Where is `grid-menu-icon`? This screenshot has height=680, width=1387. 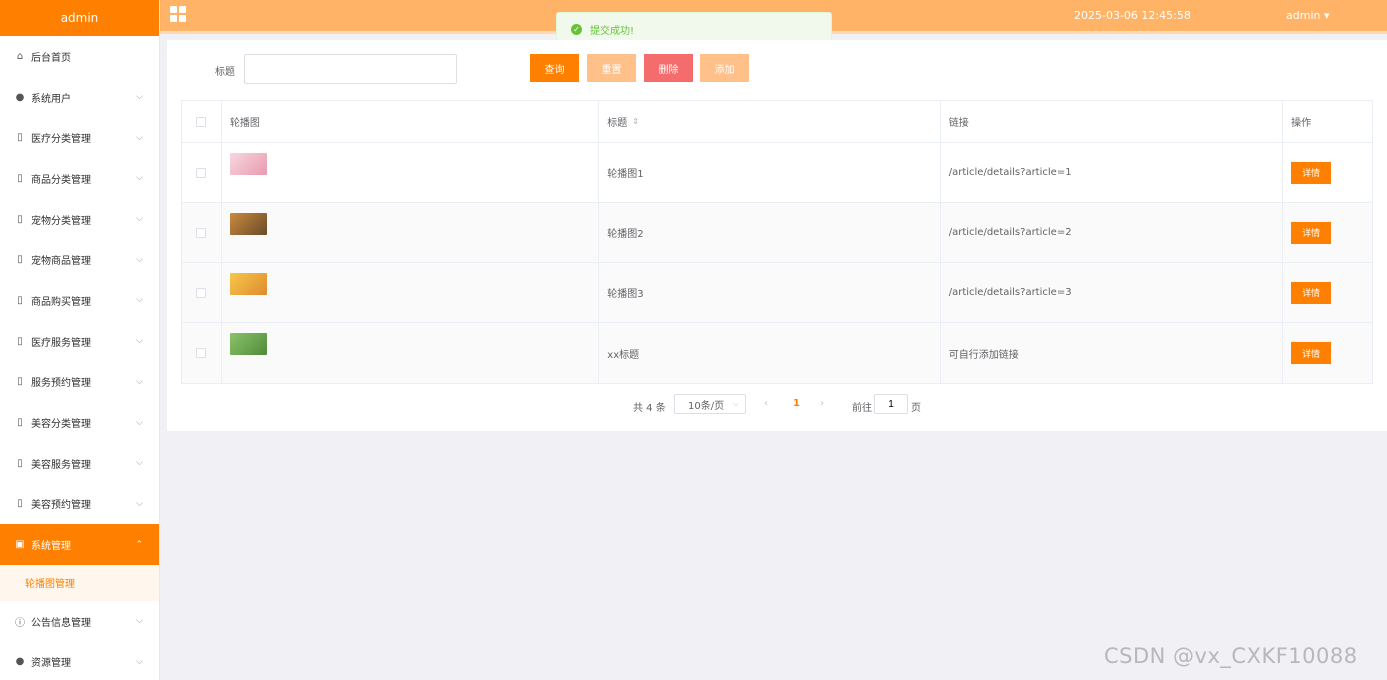 grid-menu-icon is located at coordinates (178, 14).